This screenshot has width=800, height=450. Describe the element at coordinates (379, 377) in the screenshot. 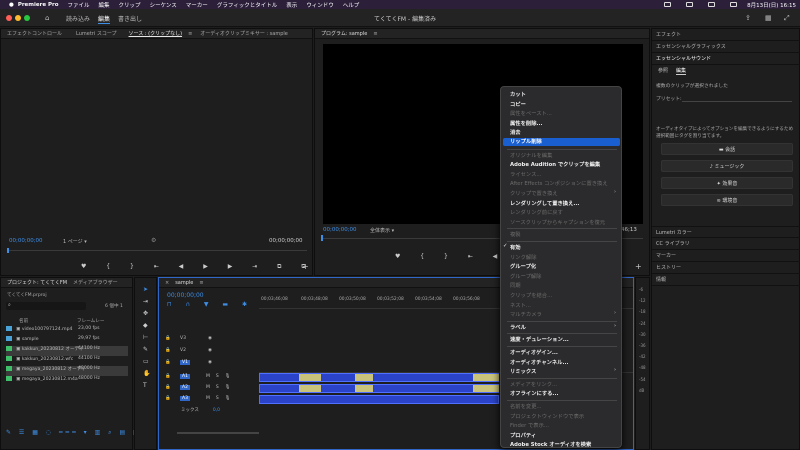

I see `audio-clip-a1` at that location.